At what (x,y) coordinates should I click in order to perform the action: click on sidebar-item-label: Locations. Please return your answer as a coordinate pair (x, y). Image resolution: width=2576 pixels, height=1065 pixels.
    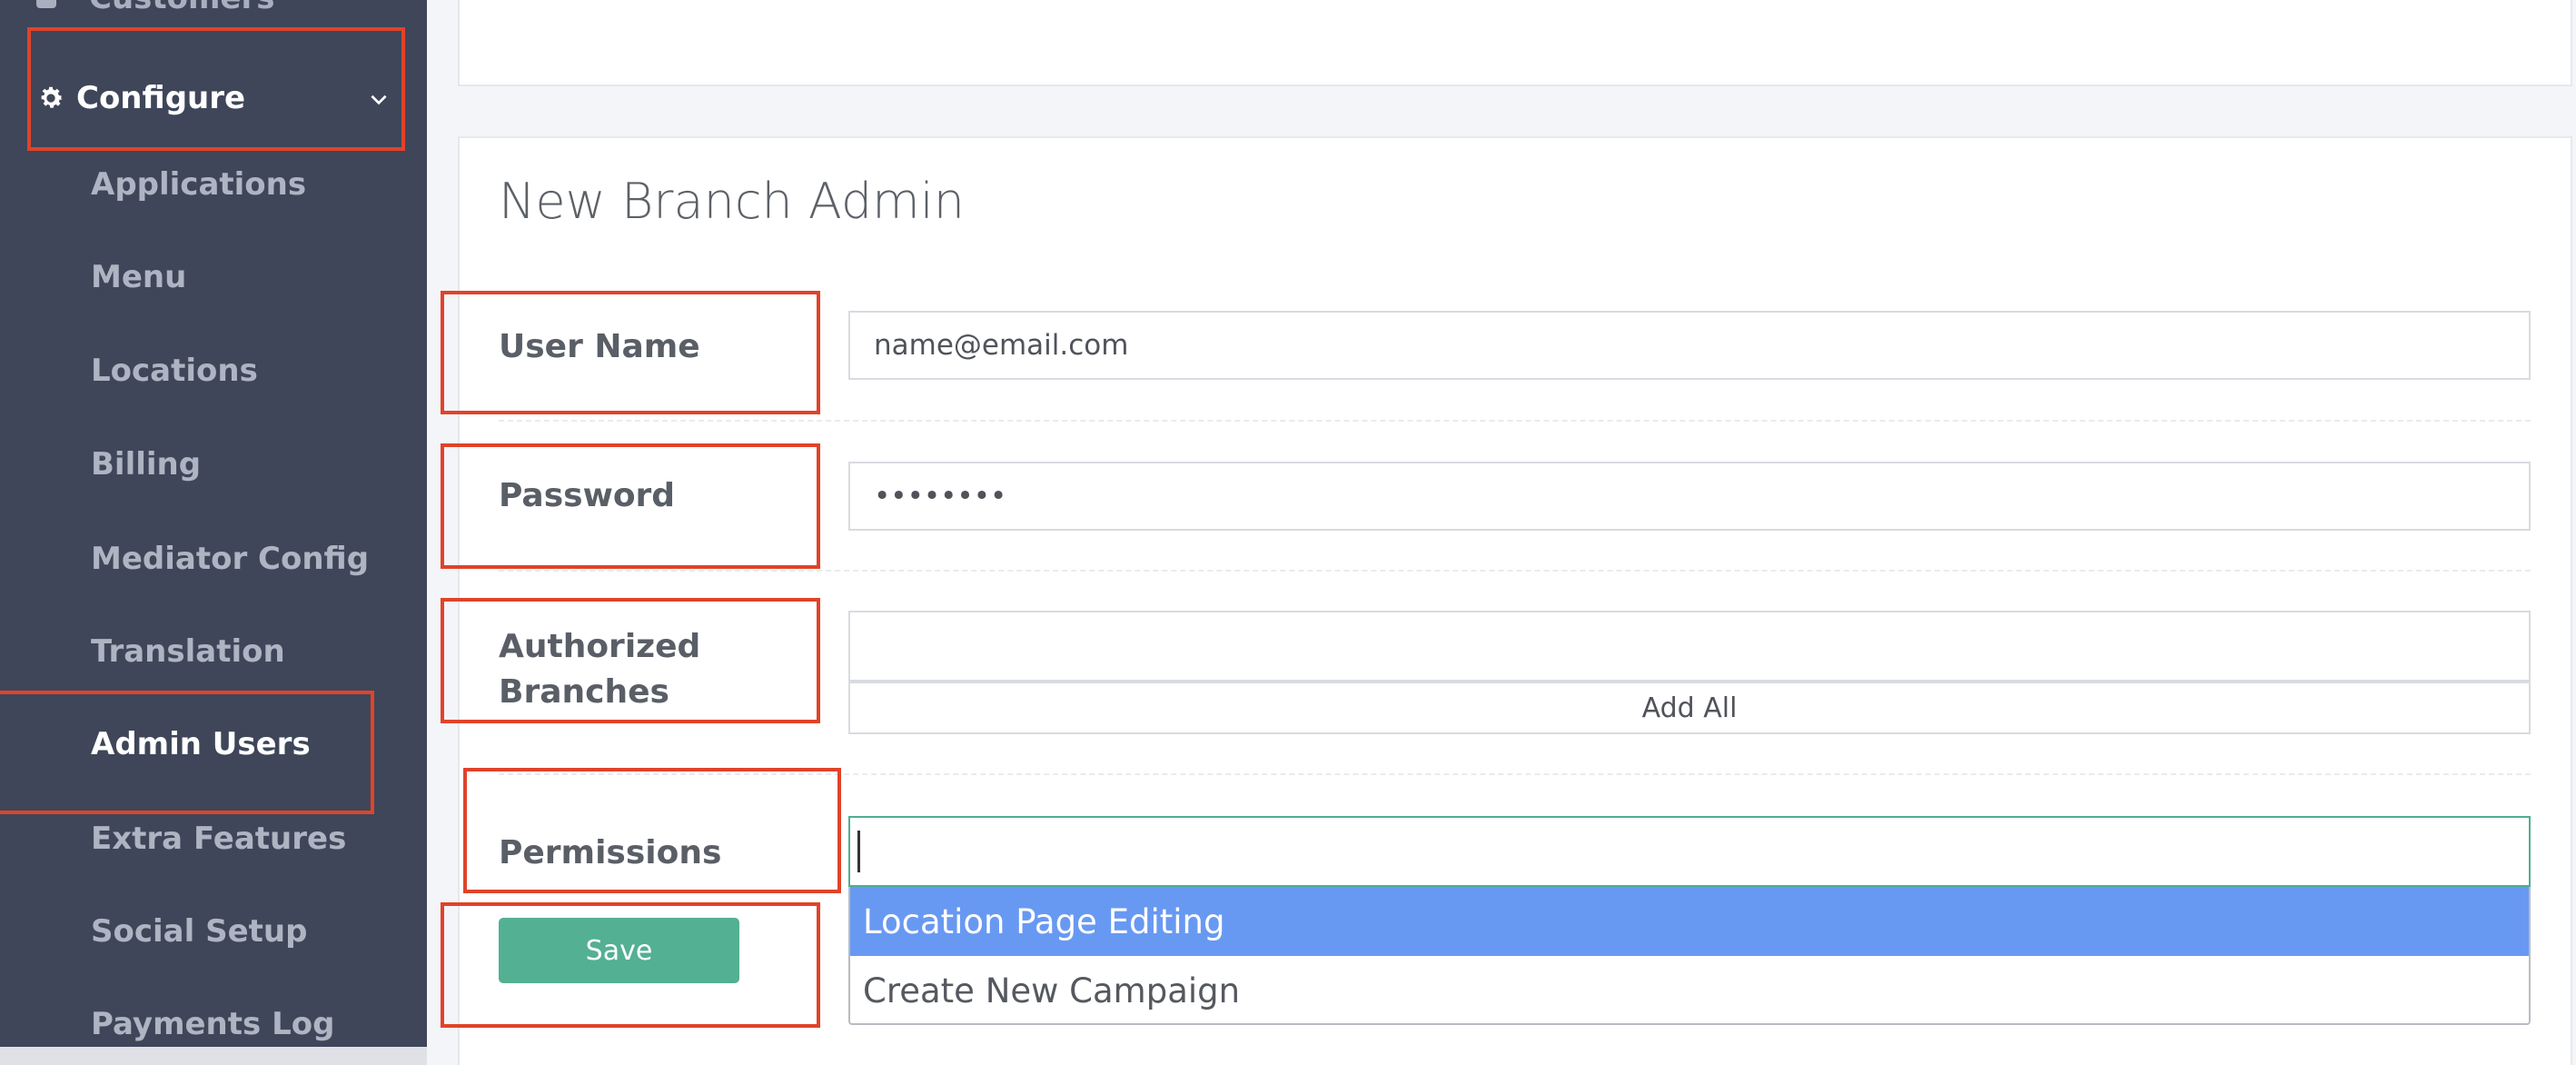
    Looking at the image, I should click on (174, 371).